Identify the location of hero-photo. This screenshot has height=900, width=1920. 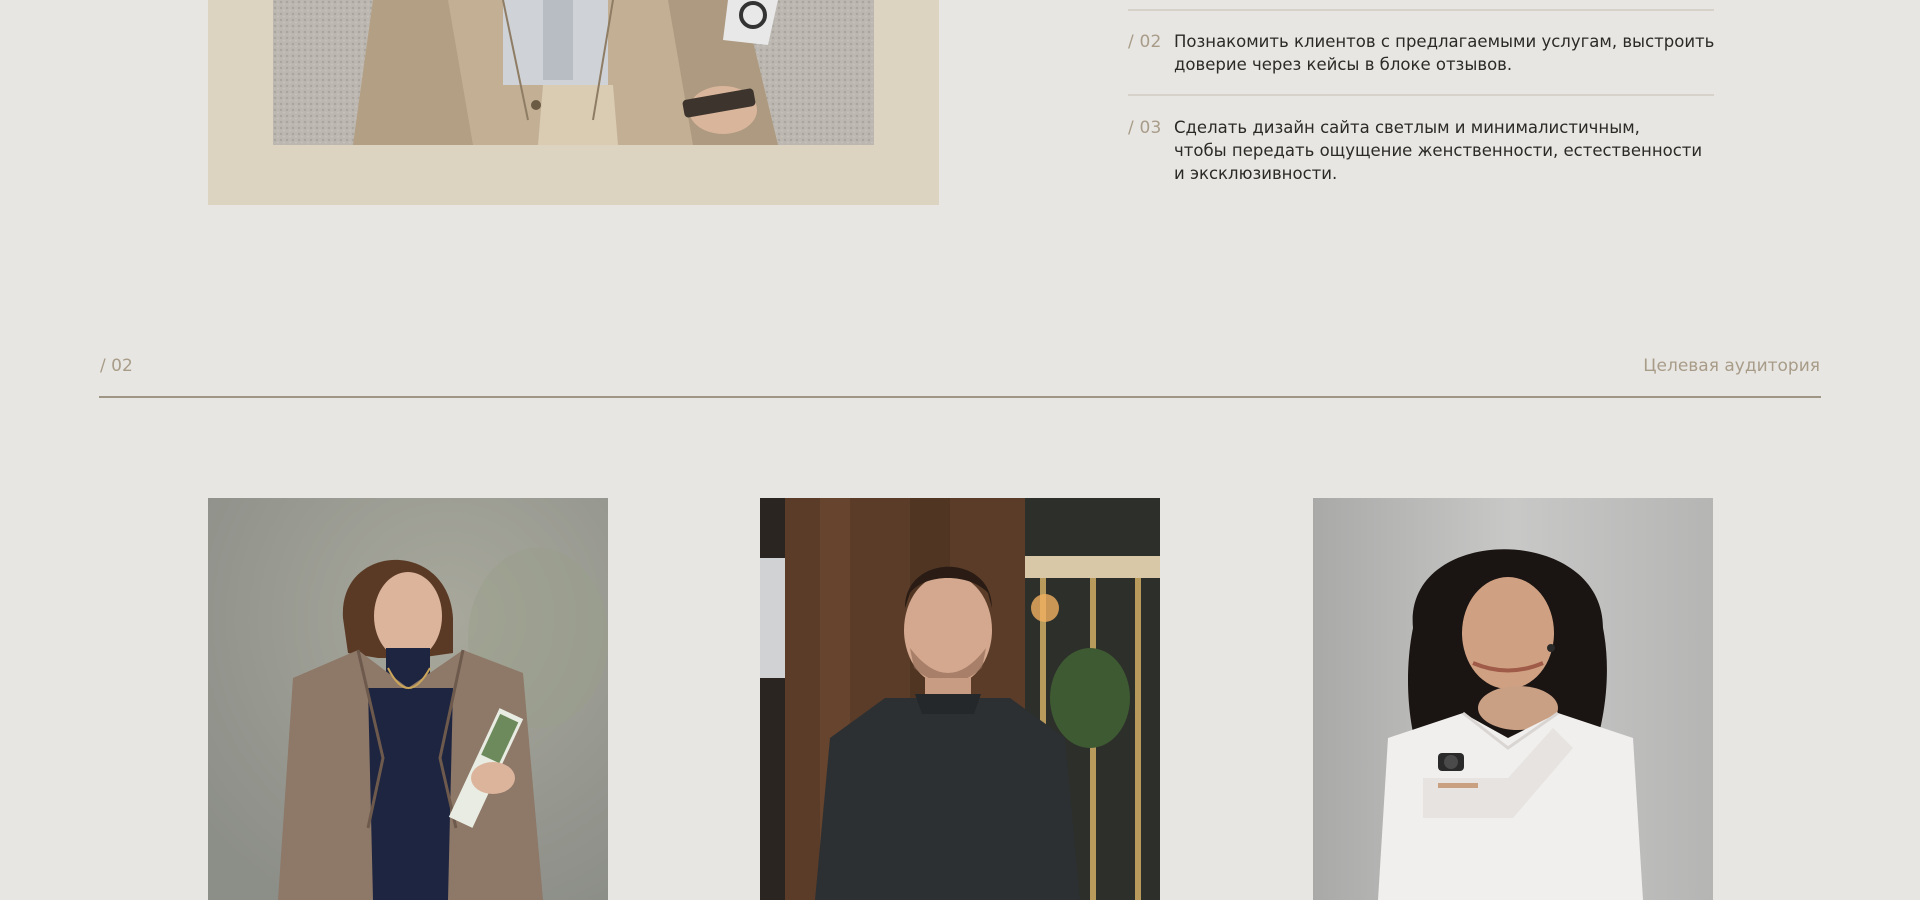
(573, 72).